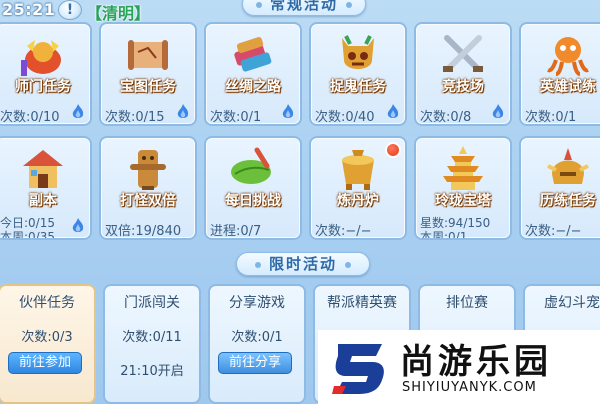 This screenshot has height=404, width=600. Describe the element at coordinates (47, 303) in the screenshot. I see `timed-activity-name: 伙伴任务` at that location.